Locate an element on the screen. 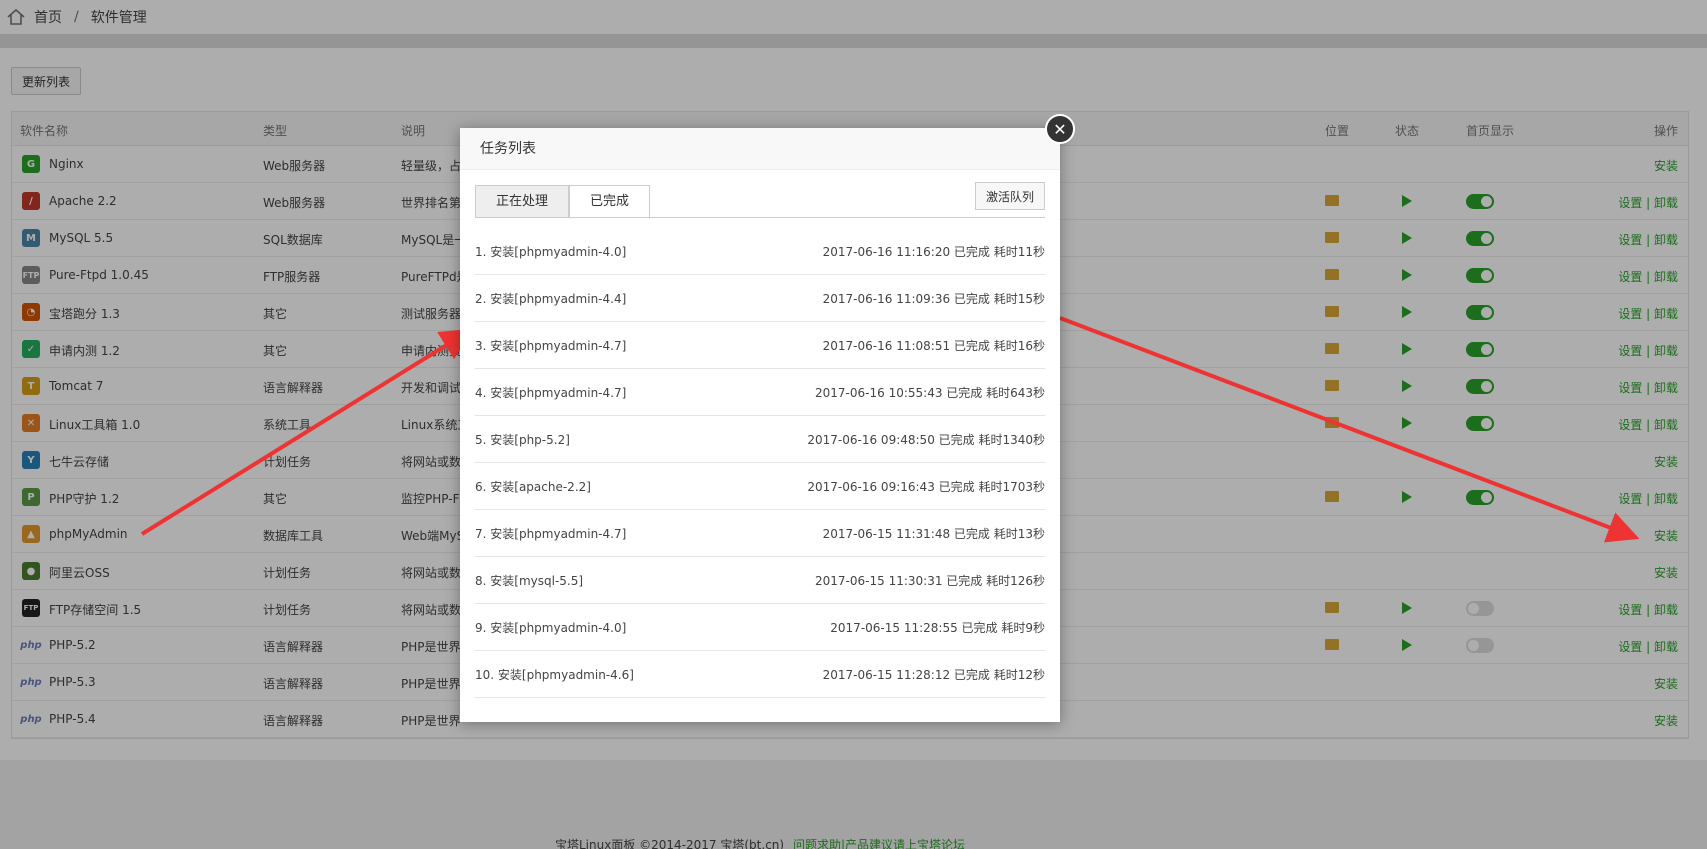  task-tabs: 正在处理 已完成 is located at coordinates (563, 202).